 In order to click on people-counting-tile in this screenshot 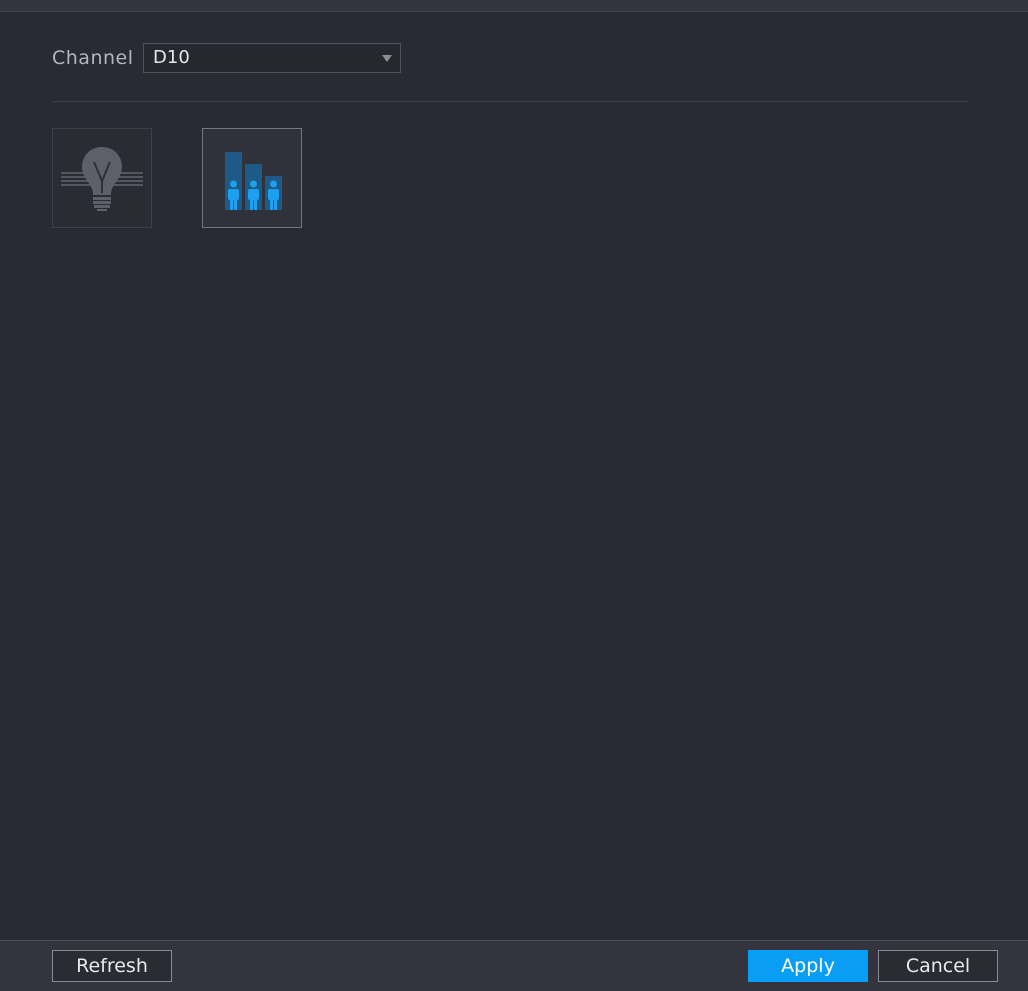, I will do `click(252, 178)`.